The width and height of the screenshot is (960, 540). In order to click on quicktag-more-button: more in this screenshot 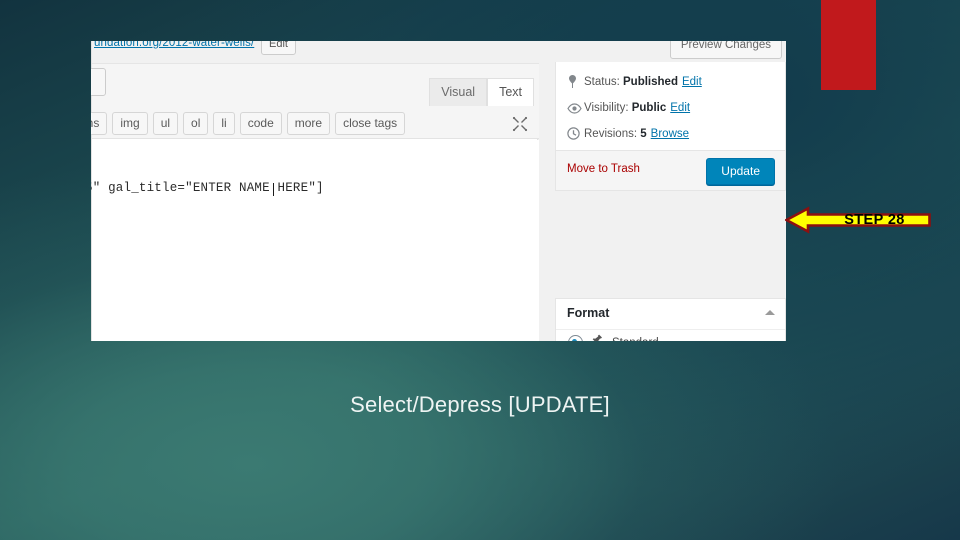, I will do `click(308, 123)`.